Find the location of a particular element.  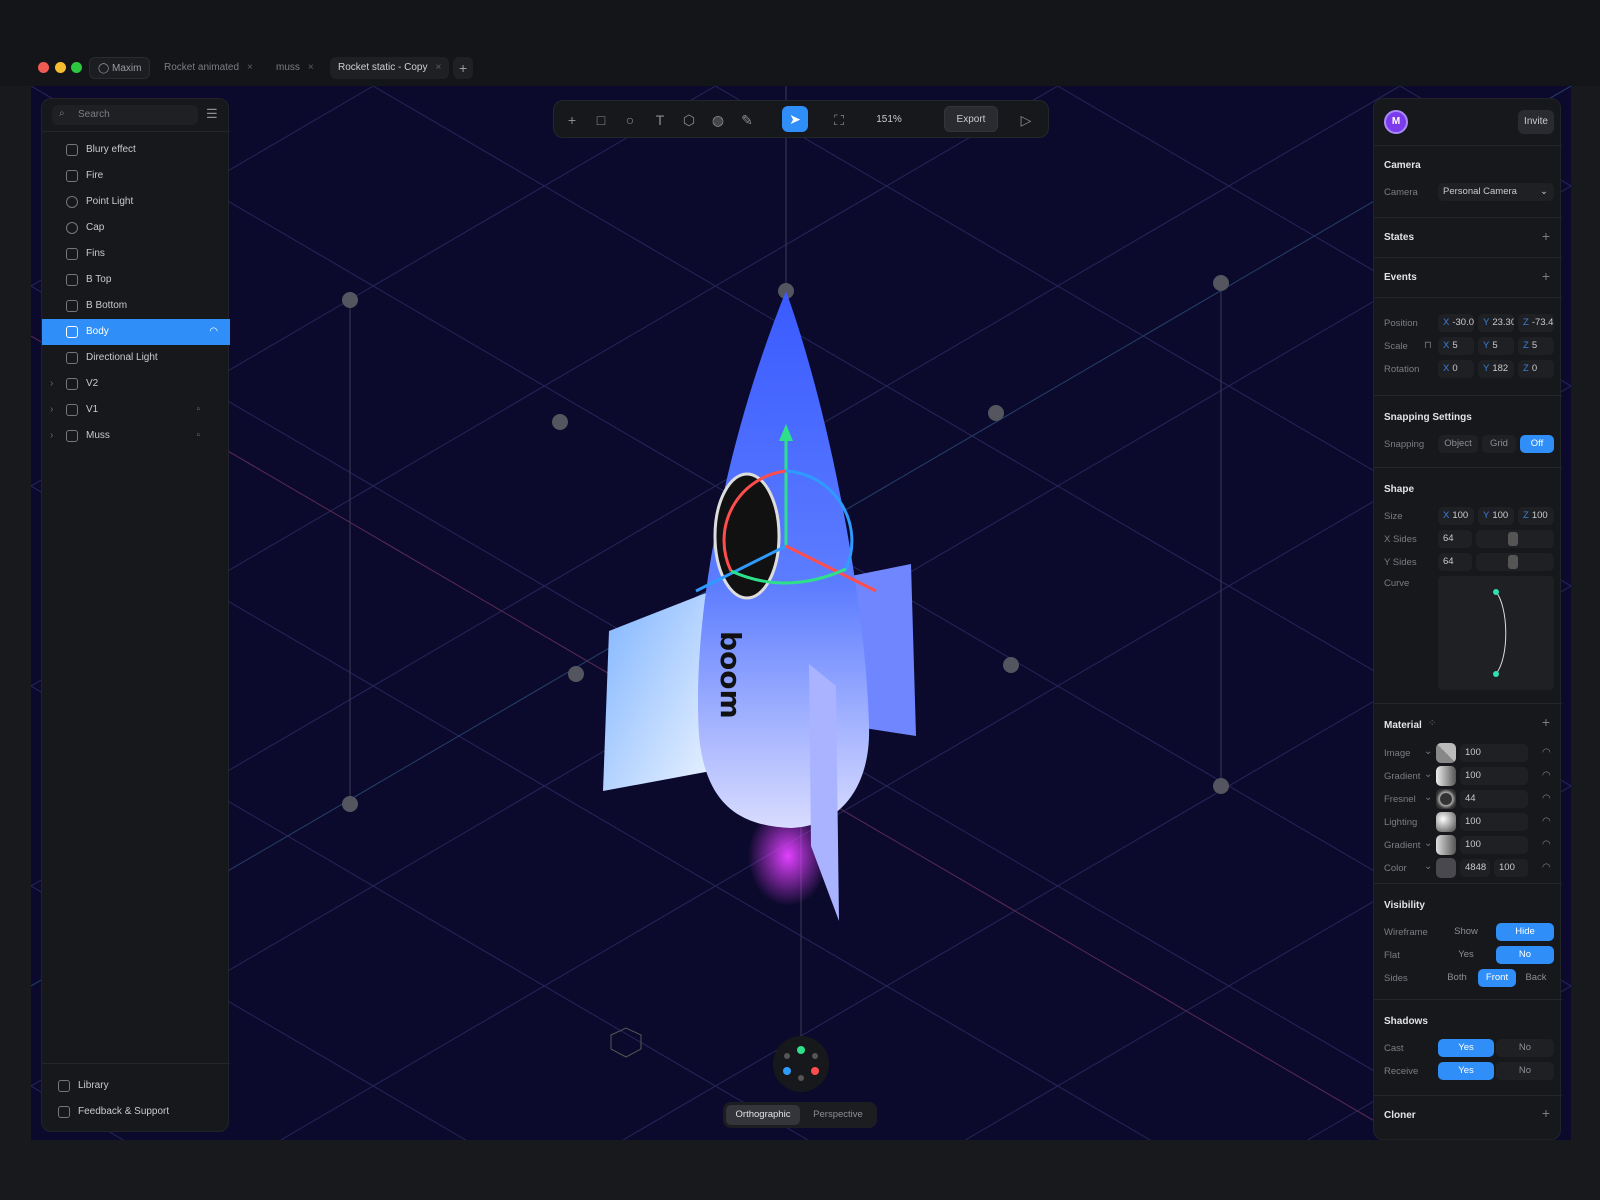

y-sides-input: 64 is located at coordinates (1455, 562).